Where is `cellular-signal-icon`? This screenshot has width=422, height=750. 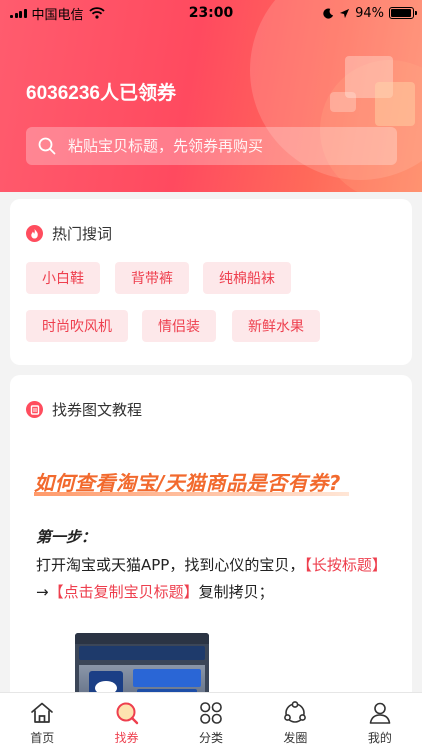 cellular-signal-icon is located at coordinates (18, 13).